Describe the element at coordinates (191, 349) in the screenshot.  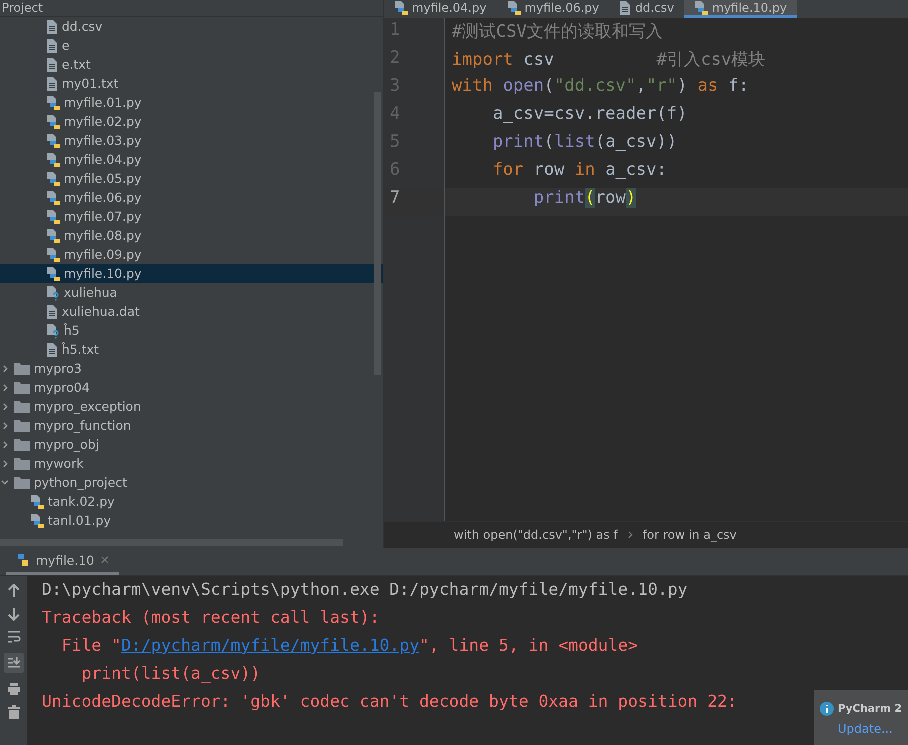
I see `tree-item: ĥ5.txt` at that location.